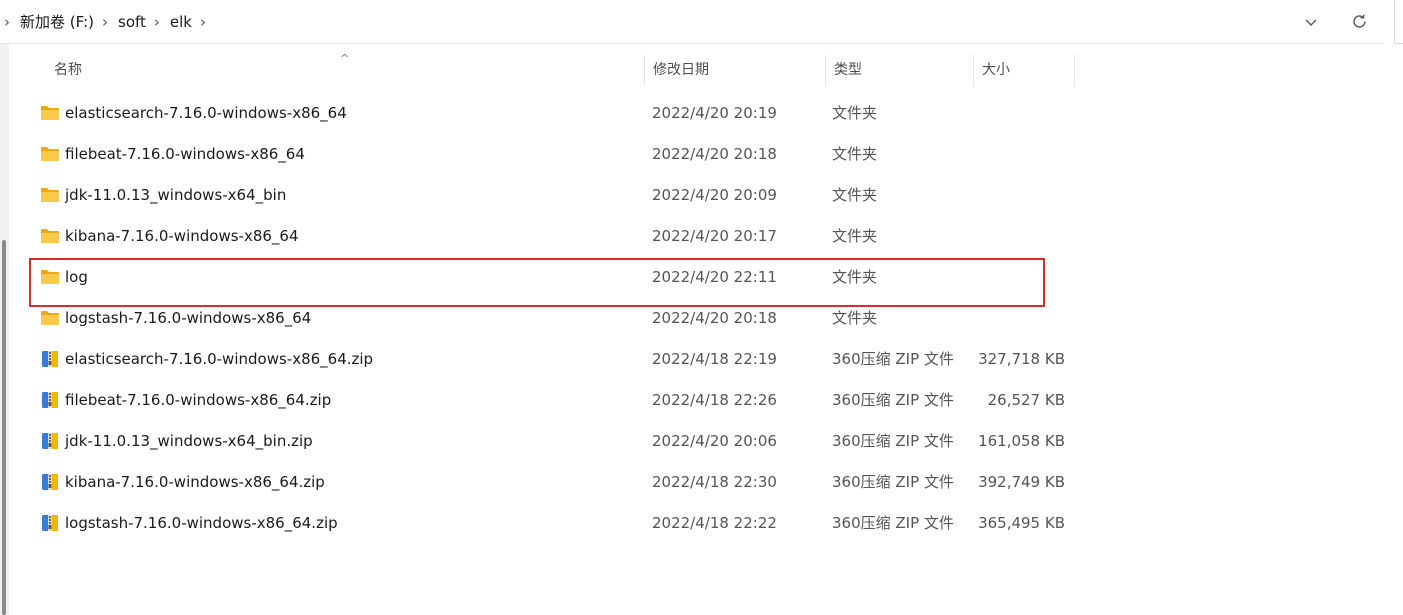  I want to click on refresh-icon, so click(1359, 21).